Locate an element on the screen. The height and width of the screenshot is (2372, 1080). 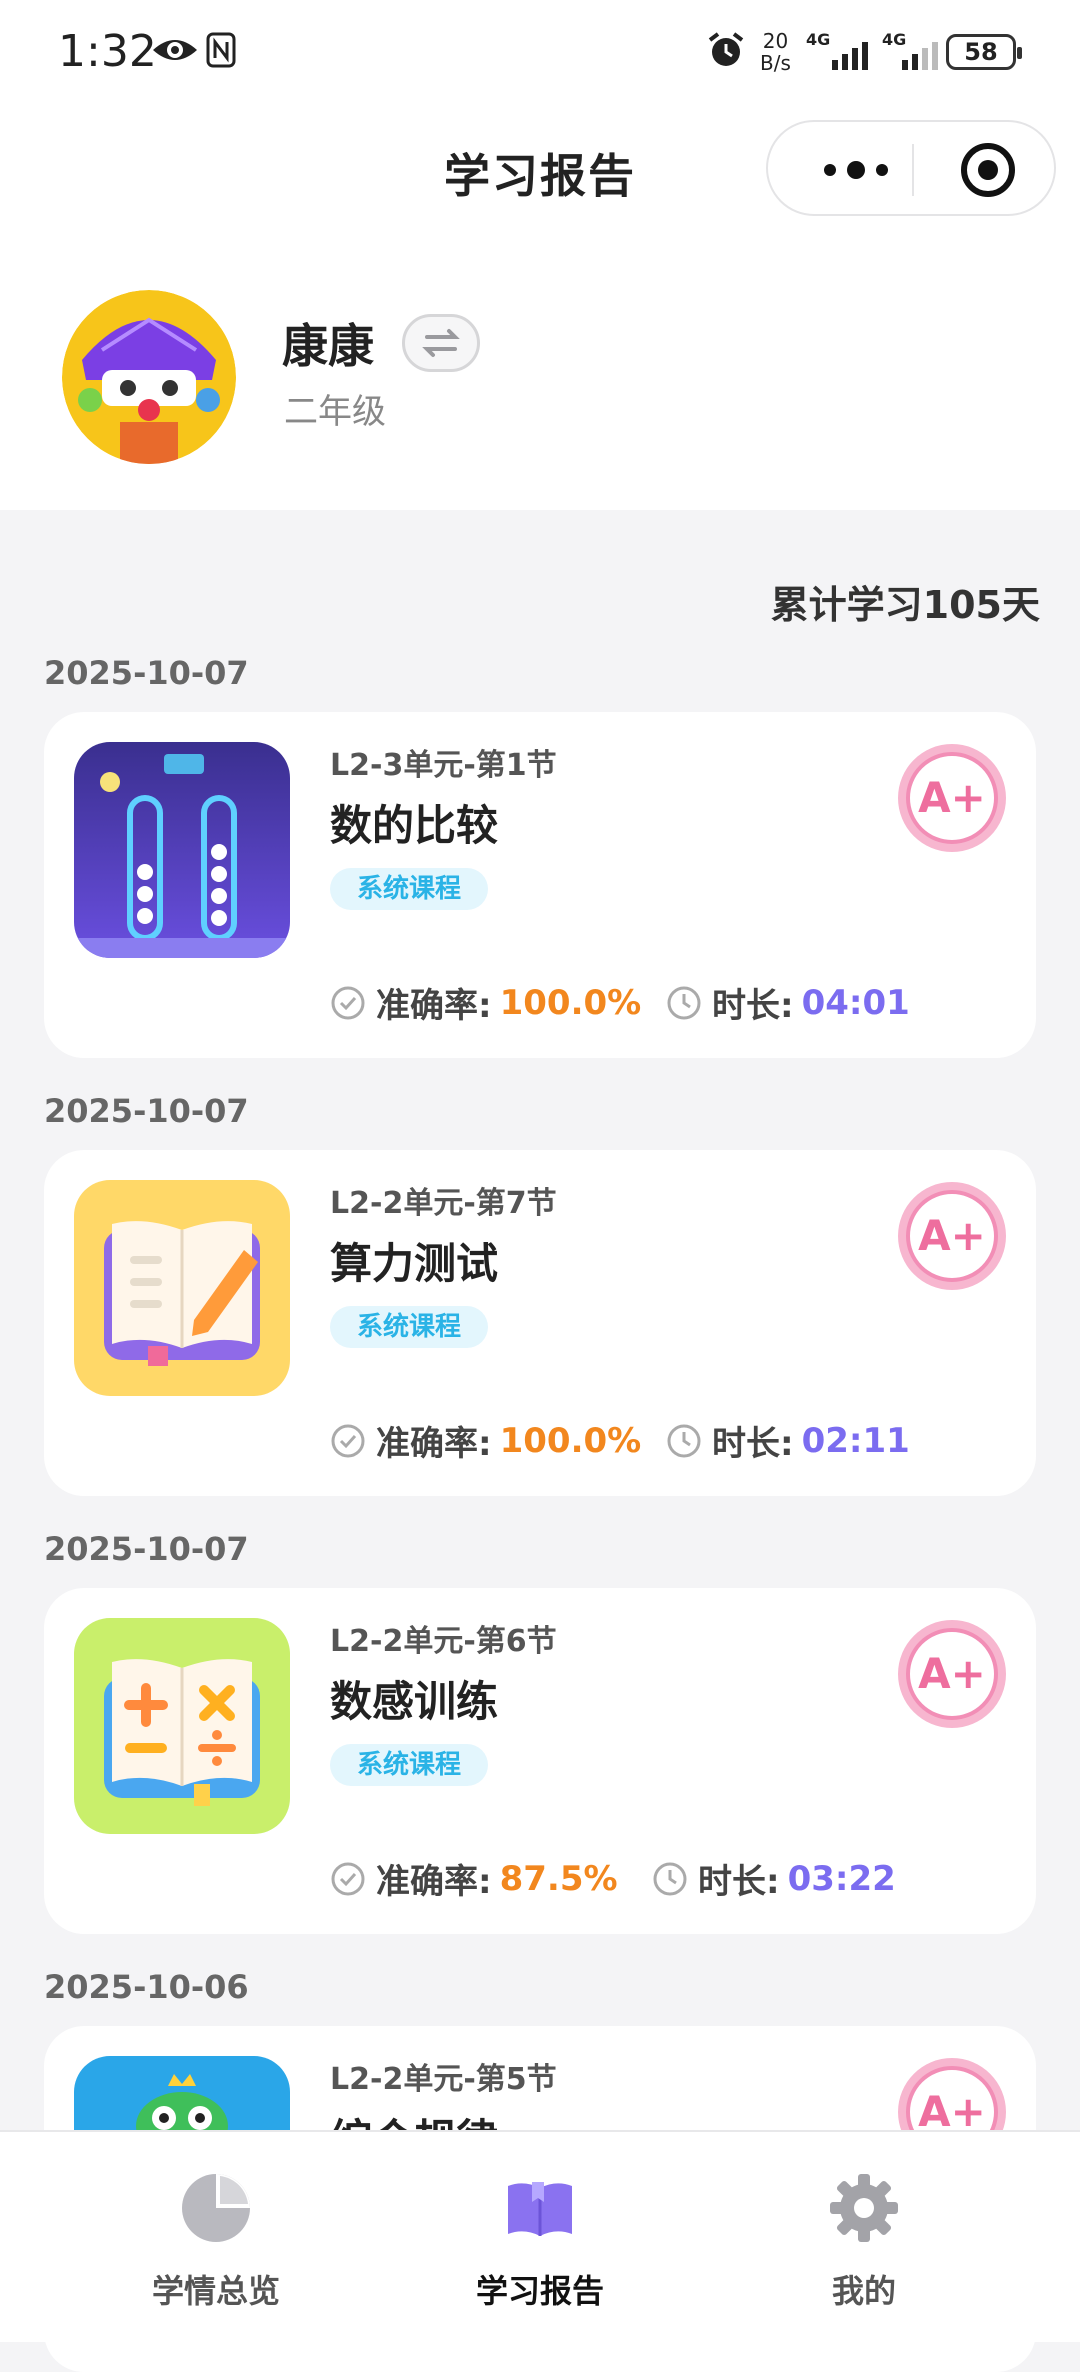
cumulative-days: 累计学习105天 is located at coordinates (905, 605).